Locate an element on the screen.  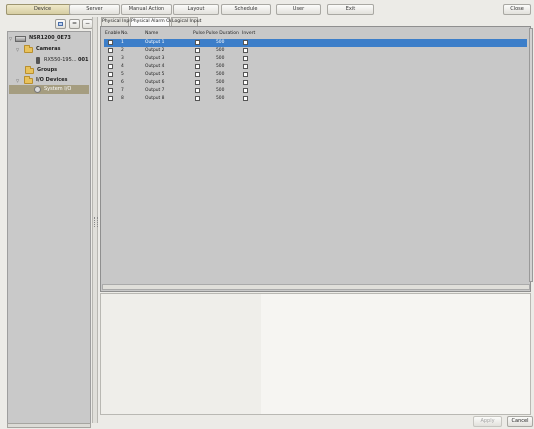
tree-io-devices: ▽ I/O Devices is located at coordinates (52, 80).